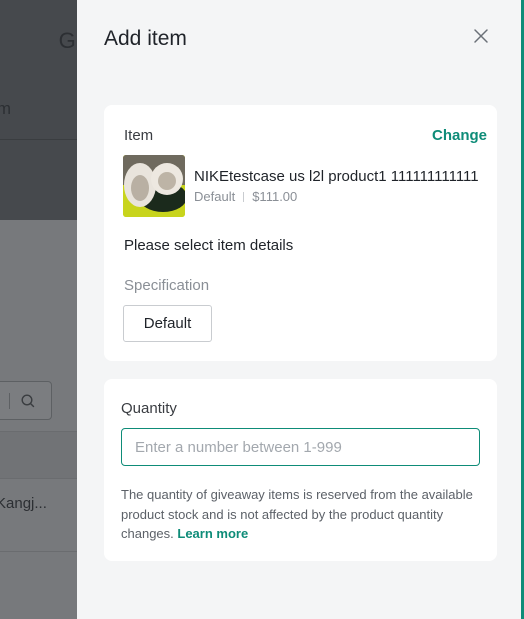 This screenshot has height=619, width=524. Describe the element at coordinates (300, 447) in the screenshot. I see `quantity-input` at that location.